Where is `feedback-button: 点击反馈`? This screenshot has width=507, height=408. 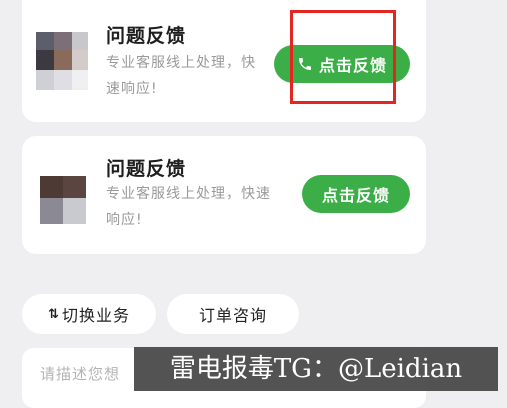 feedback-button: 点击反馈 is located at coordinates (356, 194).